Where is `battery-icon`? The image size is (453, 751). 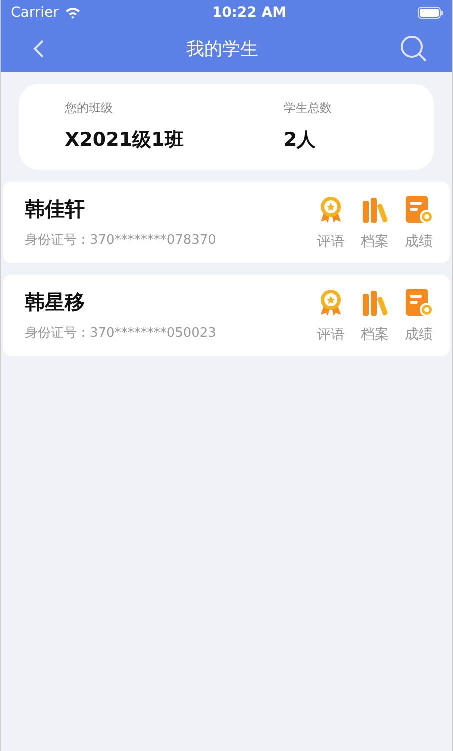 battery-icon is located at coordinates (431, 12).